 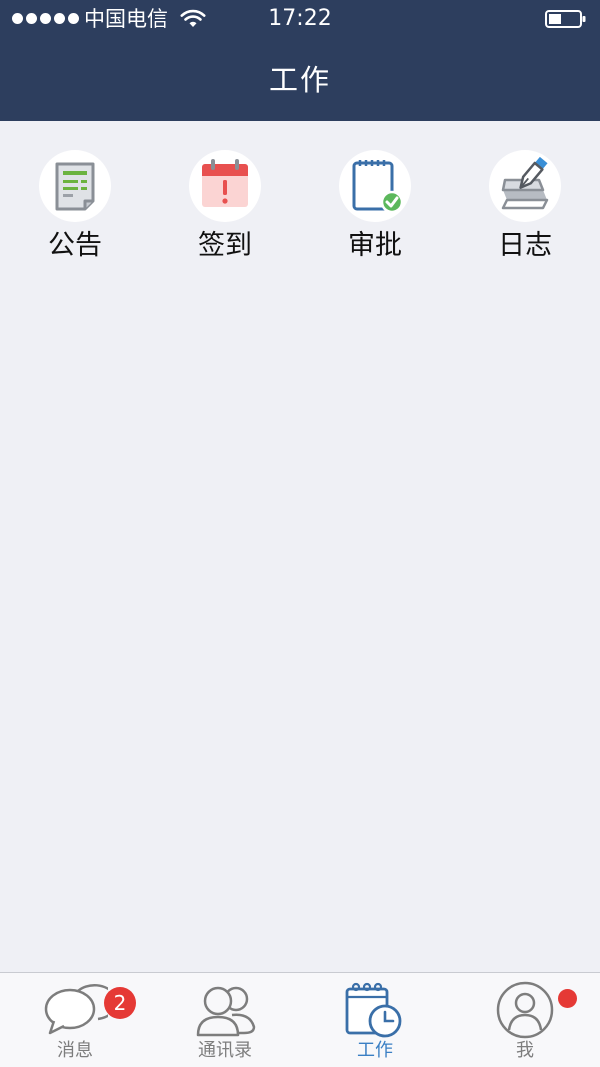 What do you see at coordinates (375, 186) in the screenshot?
I see `approval-notebook-icon` at bounding box center [375, 186].